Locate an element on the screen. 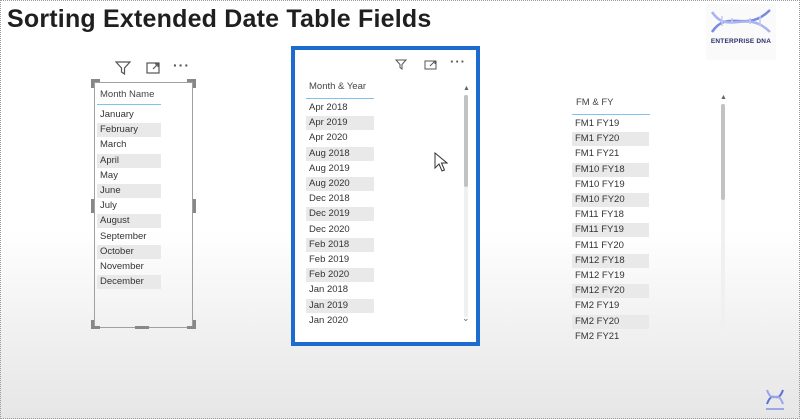 The image size is (800, 419). slicer-item: Aug 2020 is located at coordinates (340, 184).